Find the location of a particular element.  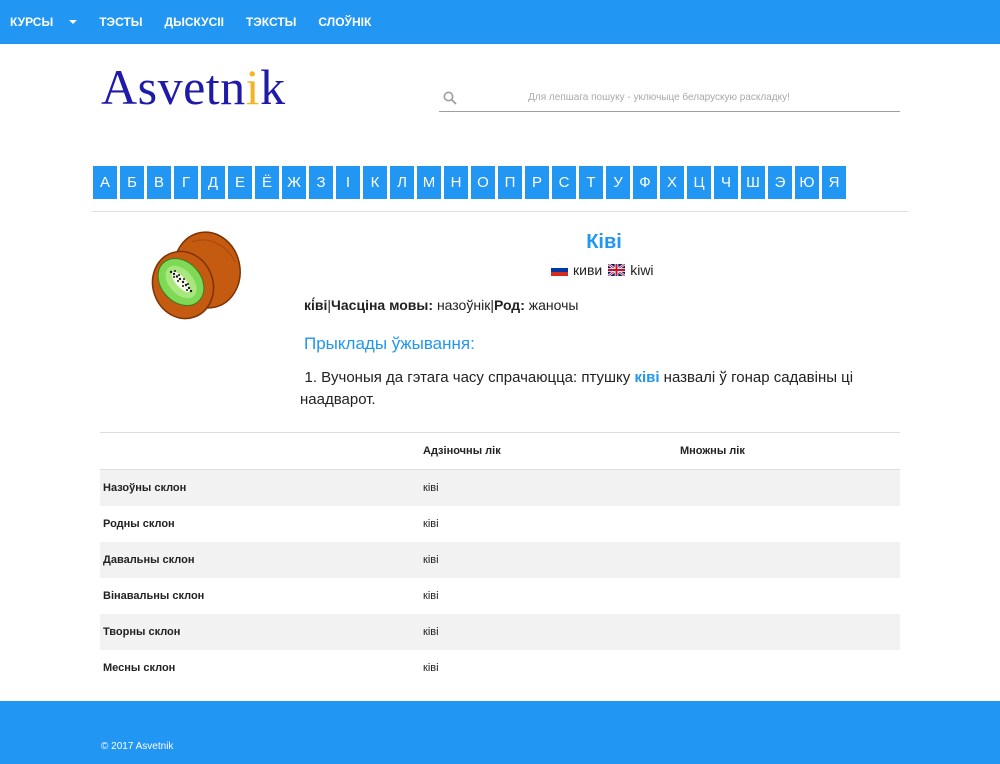

table-row: Назоўны склон ківі is located at coordinates (500, 487).